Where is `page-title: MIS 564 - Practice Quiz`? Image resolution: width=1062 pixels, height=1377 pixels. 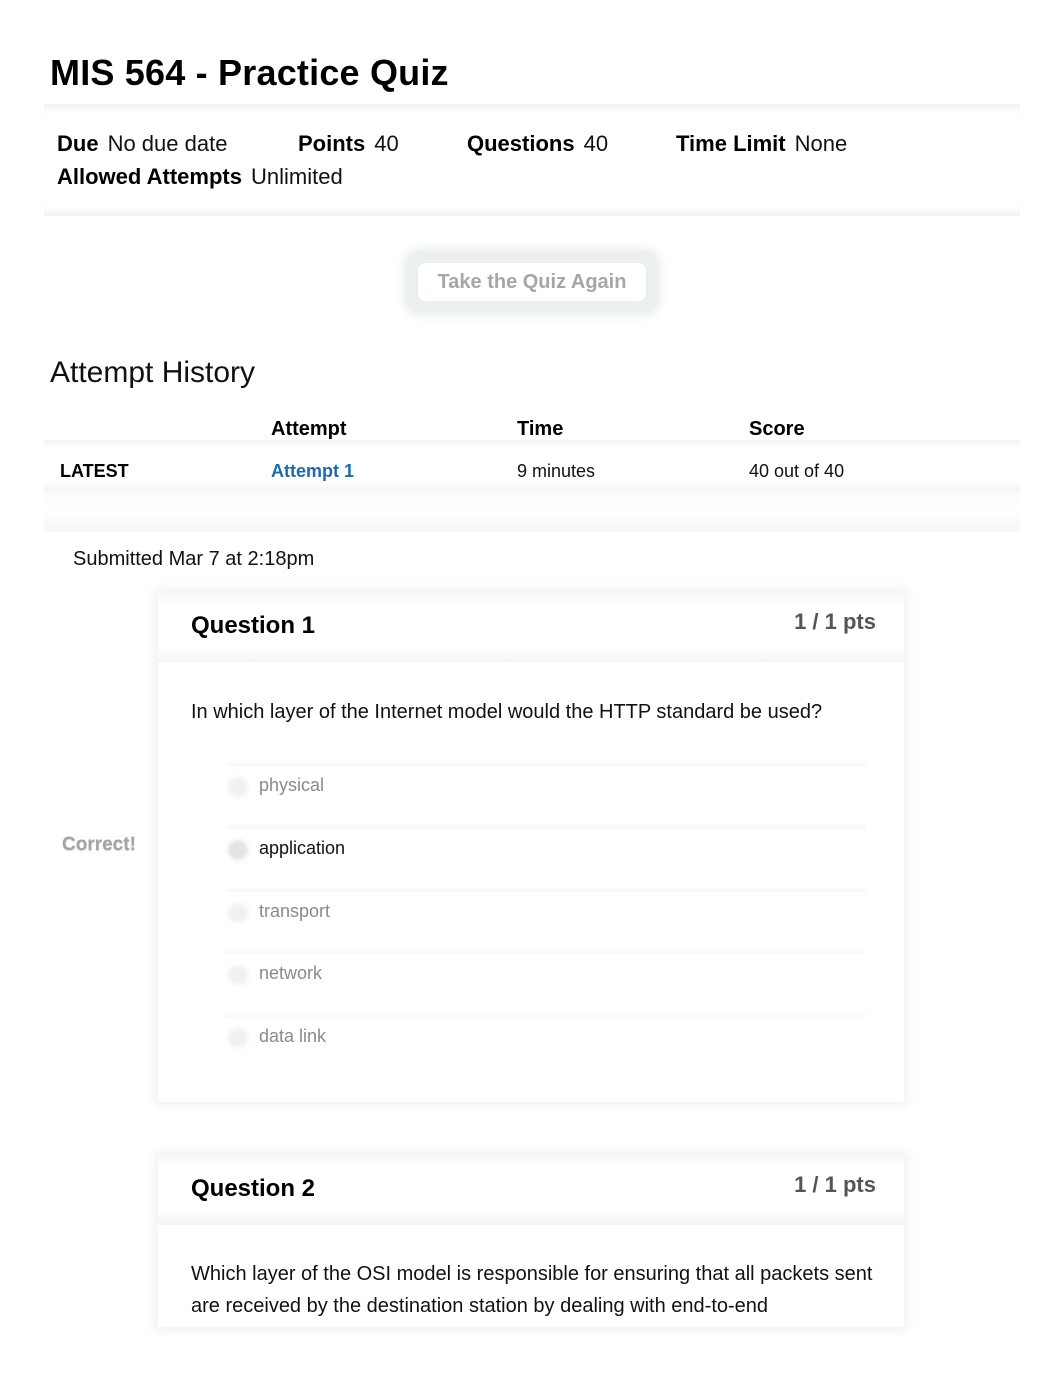 page-title: MIS 564 - Practice Quiz is located at coordinates (249, 72).